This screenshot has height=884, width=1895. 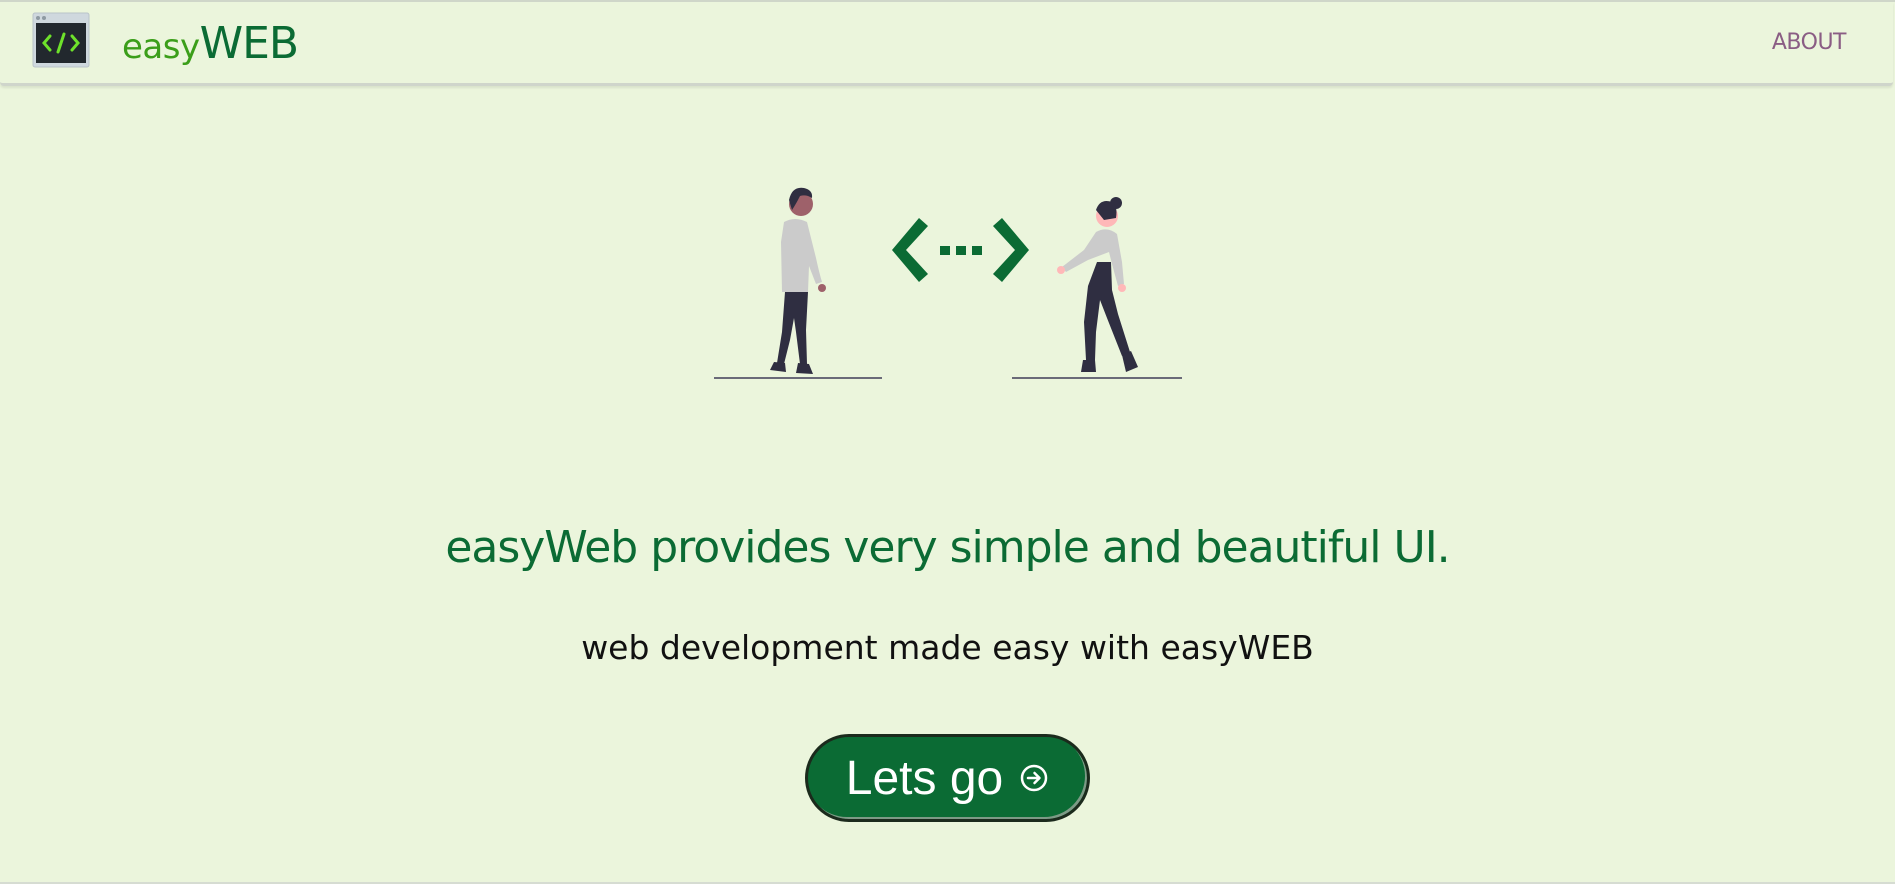 I want to click on brand-logo-text: easyWEB, so click(x=210, y=44).